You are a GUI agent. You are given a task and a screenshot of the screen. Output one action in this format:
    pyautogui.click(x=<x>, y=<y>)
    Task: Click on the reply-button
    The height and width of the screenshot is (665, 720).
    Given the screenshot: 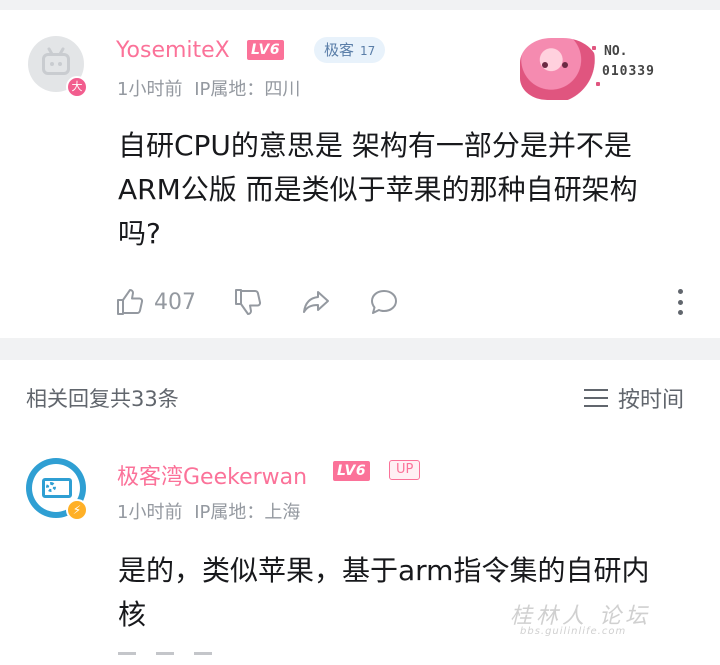 What is the action you would take?
    pyautogui.click(x=384, y=302)
    